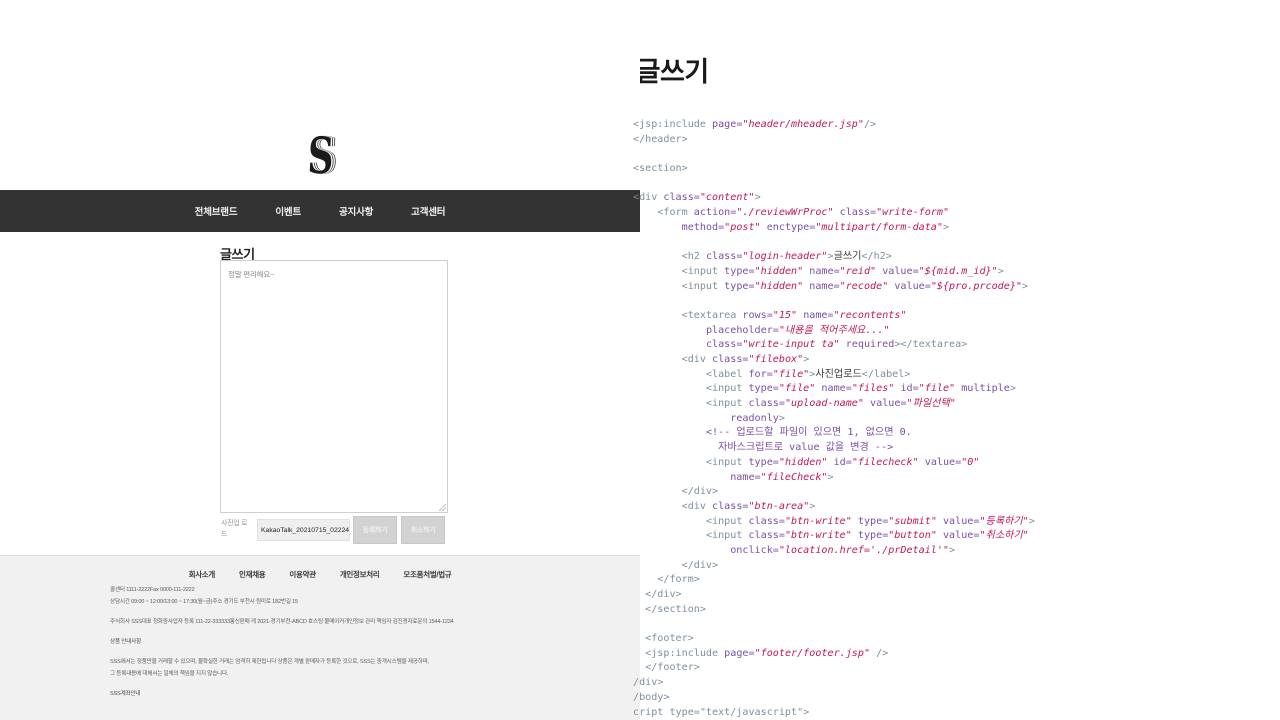 This screenshot has height=720, width=1280. I want to click on code-token-tag: /div>, so click(648, 683).